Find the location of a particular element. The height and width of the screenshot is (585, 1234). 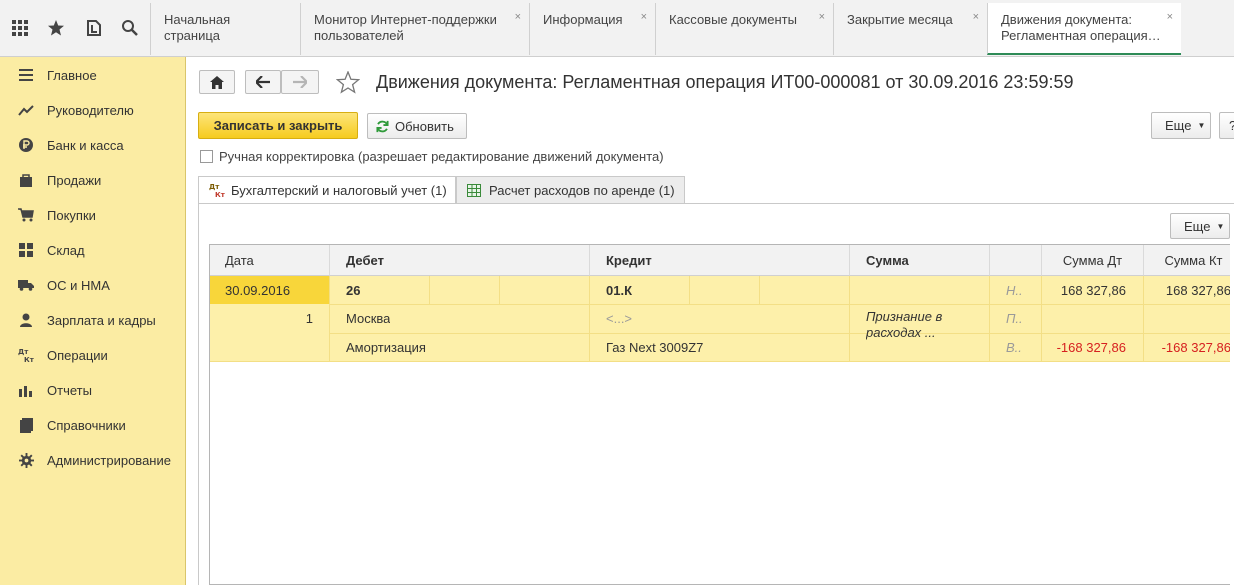

cell-credit-subconto-2: Газ Next 3009Z7 is located at coordinates (654, 347).